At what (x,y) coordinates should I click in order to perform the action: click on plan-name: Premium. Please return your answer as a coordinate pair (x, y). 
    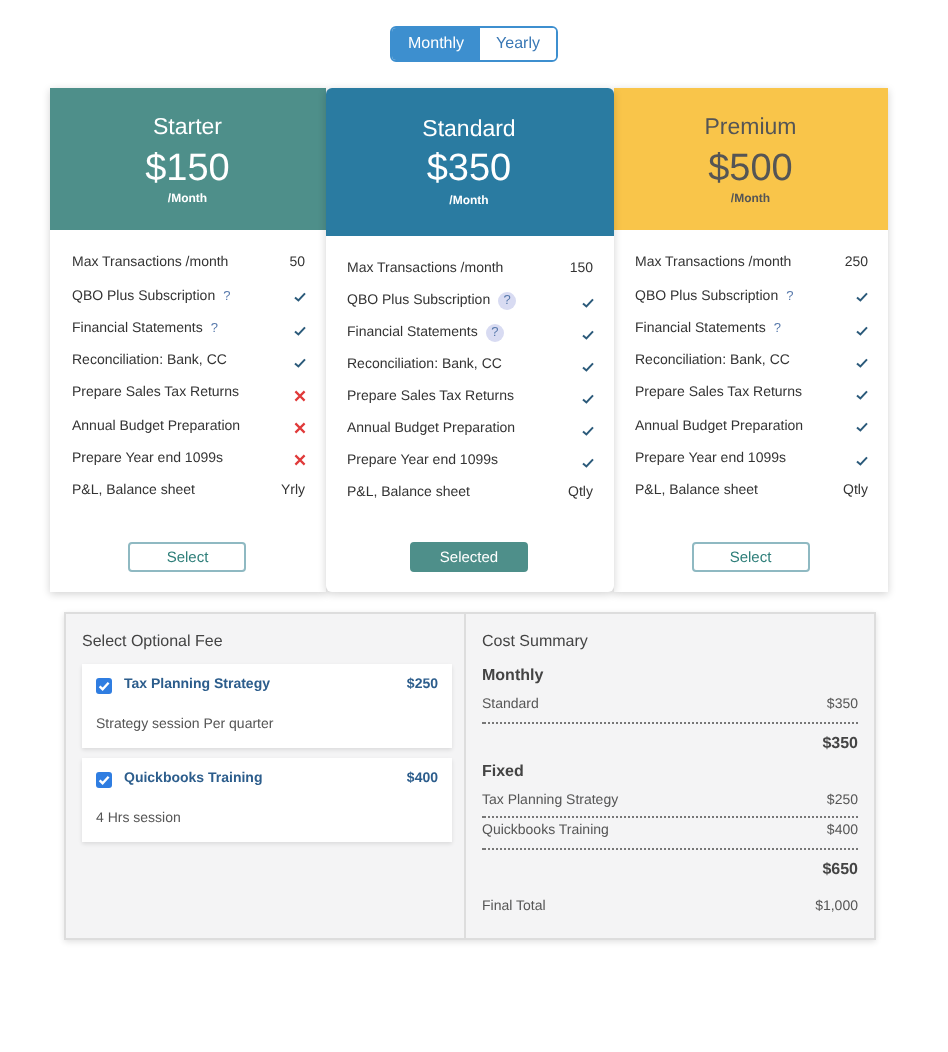
    Looking at the image, I should click on (750, 129).